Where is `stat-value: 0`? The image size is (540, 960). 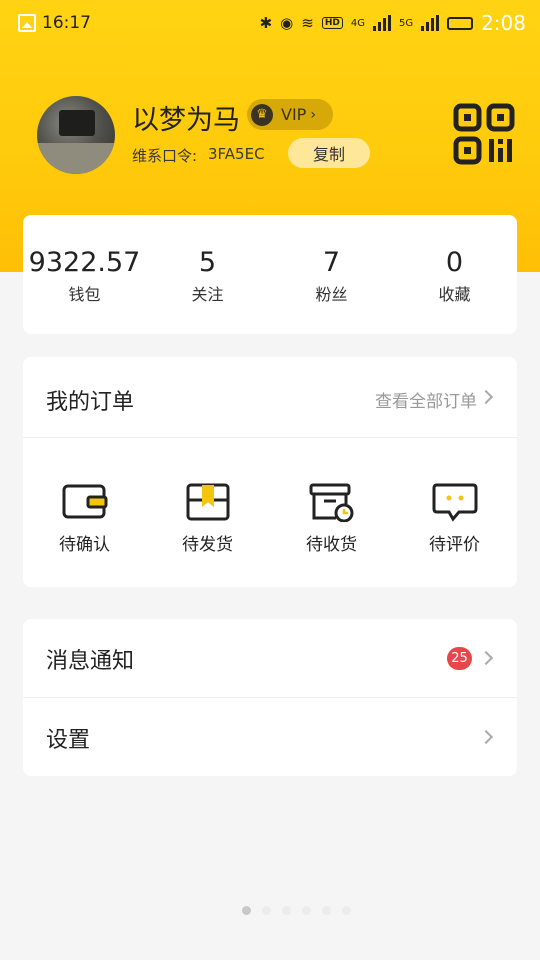
stat-value: 0 is located at coordinates (454, 262).